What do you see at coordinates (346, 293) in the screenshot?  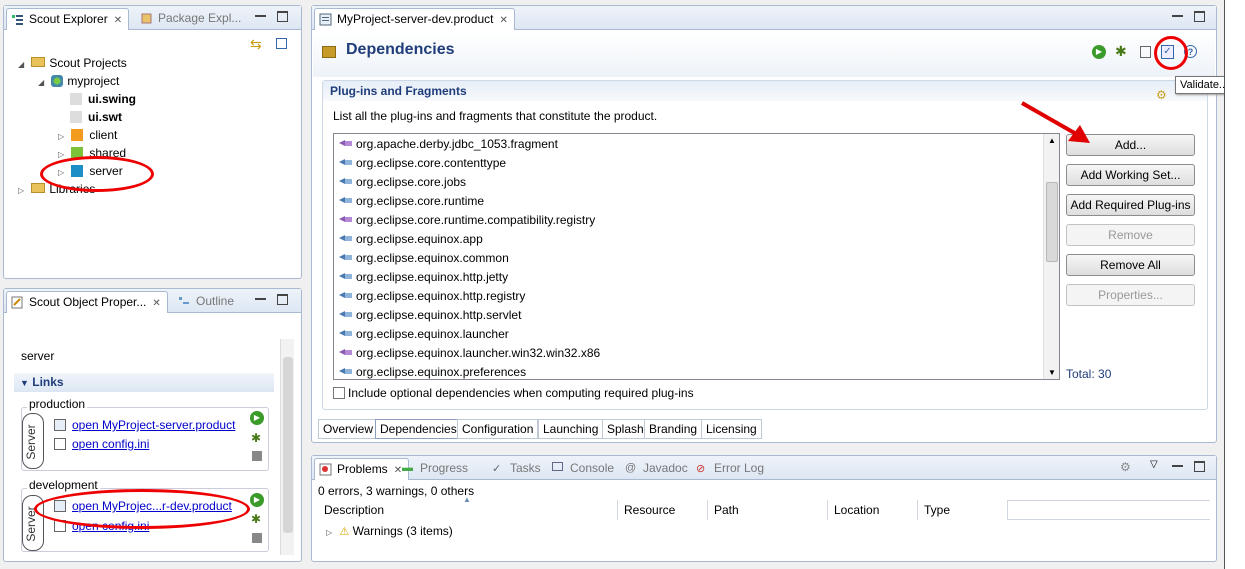 I see `plugin-icon` at bounding box center [346, 293].